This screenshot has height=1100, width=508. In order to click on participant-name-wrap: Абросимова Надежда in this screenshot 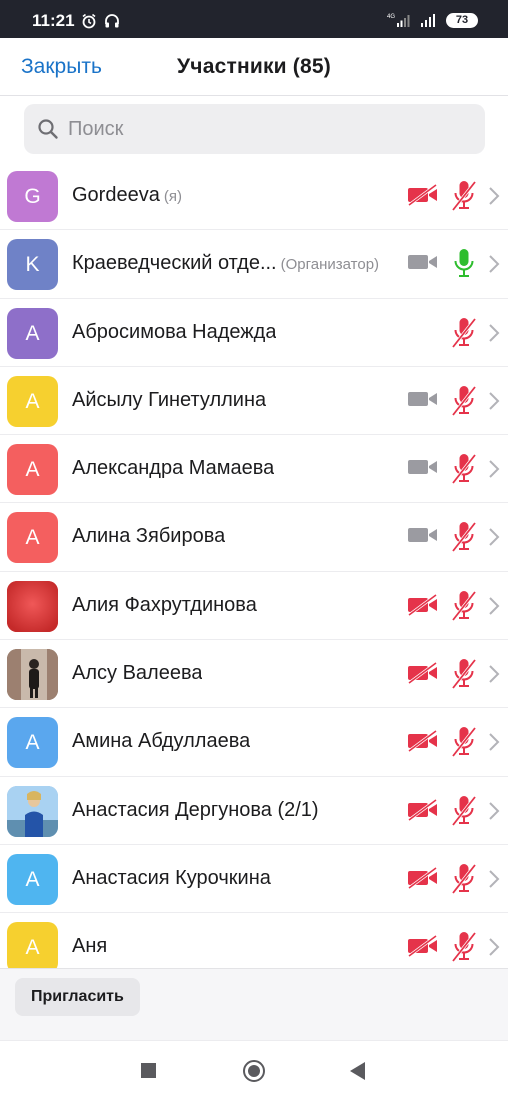, I will do `click(174, 332)`.